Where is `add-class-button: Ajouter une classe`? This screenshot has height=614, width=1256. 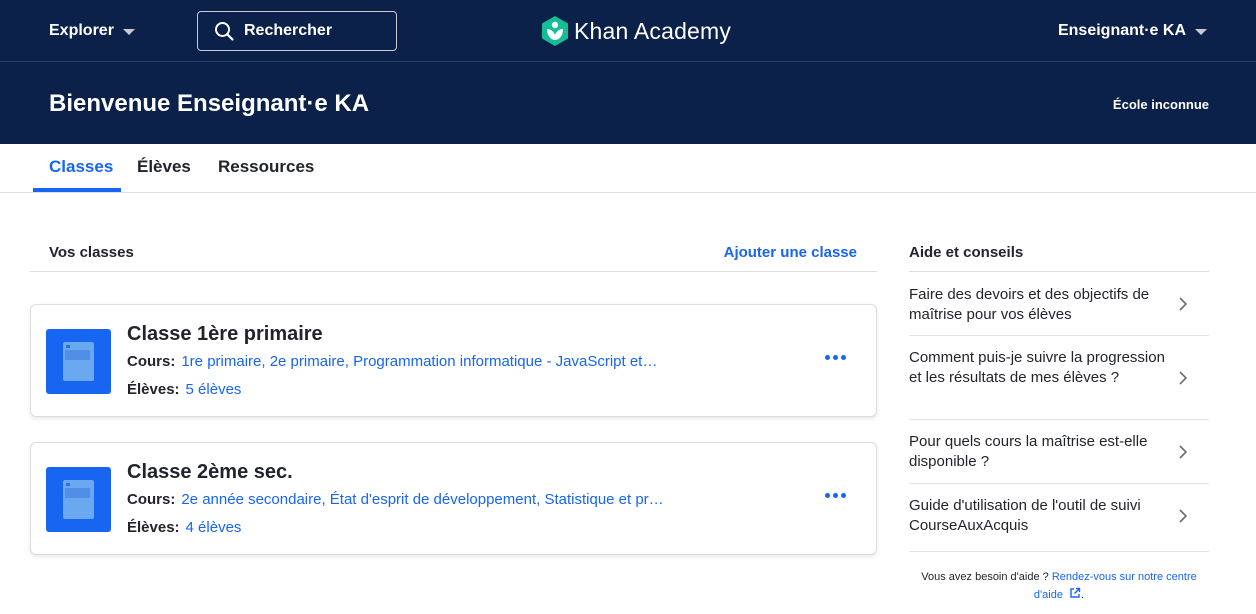 add-class-button: Ajouter une classe is located at coordinates (790, 252).